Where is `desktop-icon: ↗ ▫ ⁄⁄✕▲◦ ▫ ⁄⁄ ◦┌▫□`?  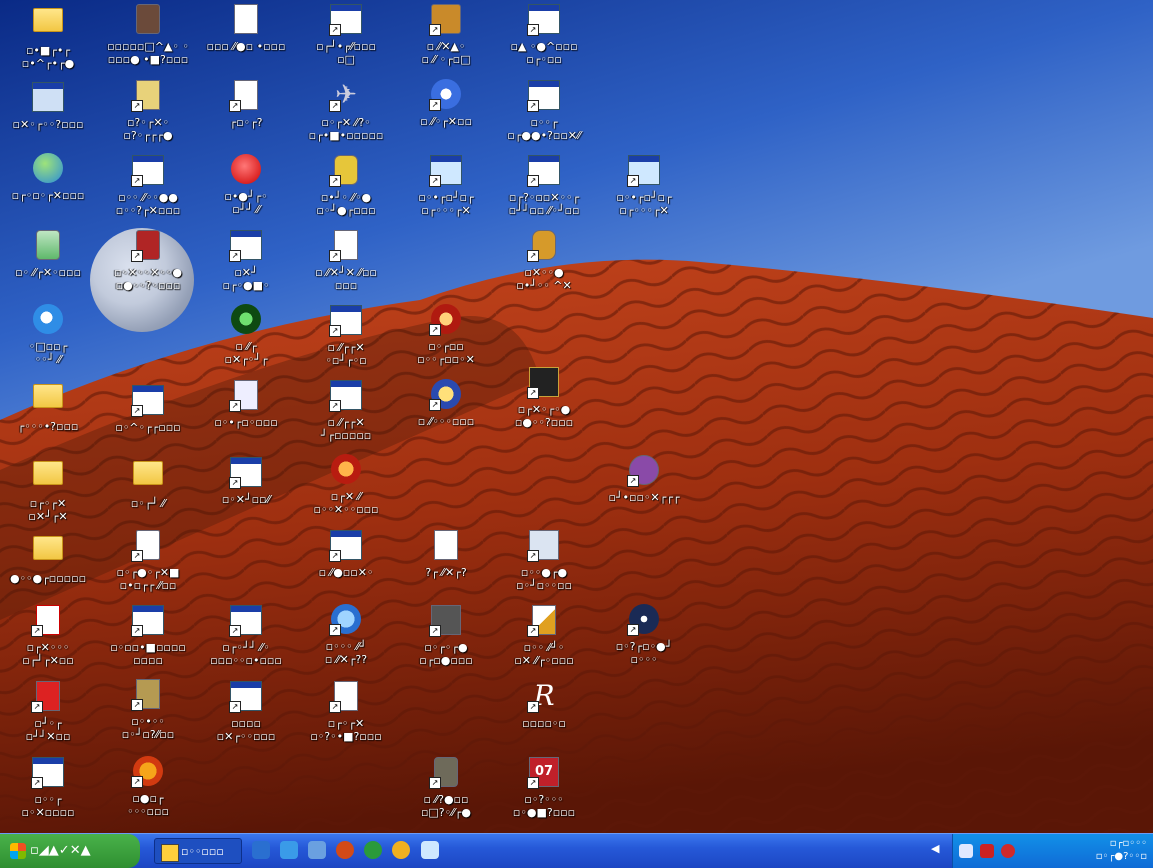 desktop-icon: ↗ ▫ ⁄⁄✕▲◦ ▫ ⁄⁄ ◦┌▫□ is located at coordinates (446, 39).